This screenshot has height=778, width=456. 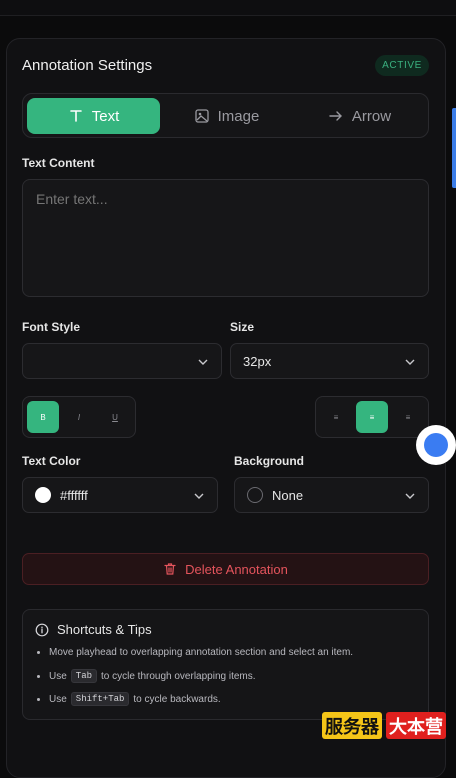 I want to click on align-right-button: ≡, so click(x=408, y=417).